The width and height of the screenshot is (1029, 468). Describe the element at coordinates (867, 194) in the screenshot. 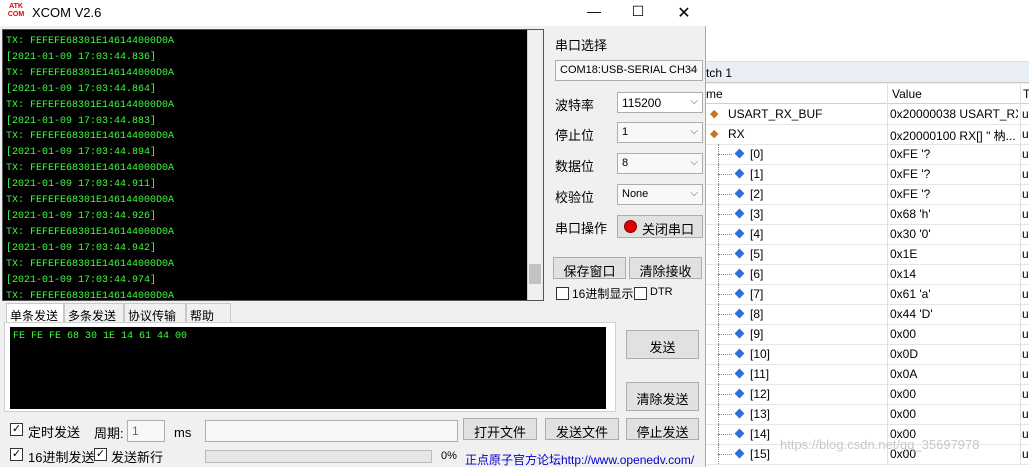

I see `watch-row: [2] 0xFE '? u` at that location.